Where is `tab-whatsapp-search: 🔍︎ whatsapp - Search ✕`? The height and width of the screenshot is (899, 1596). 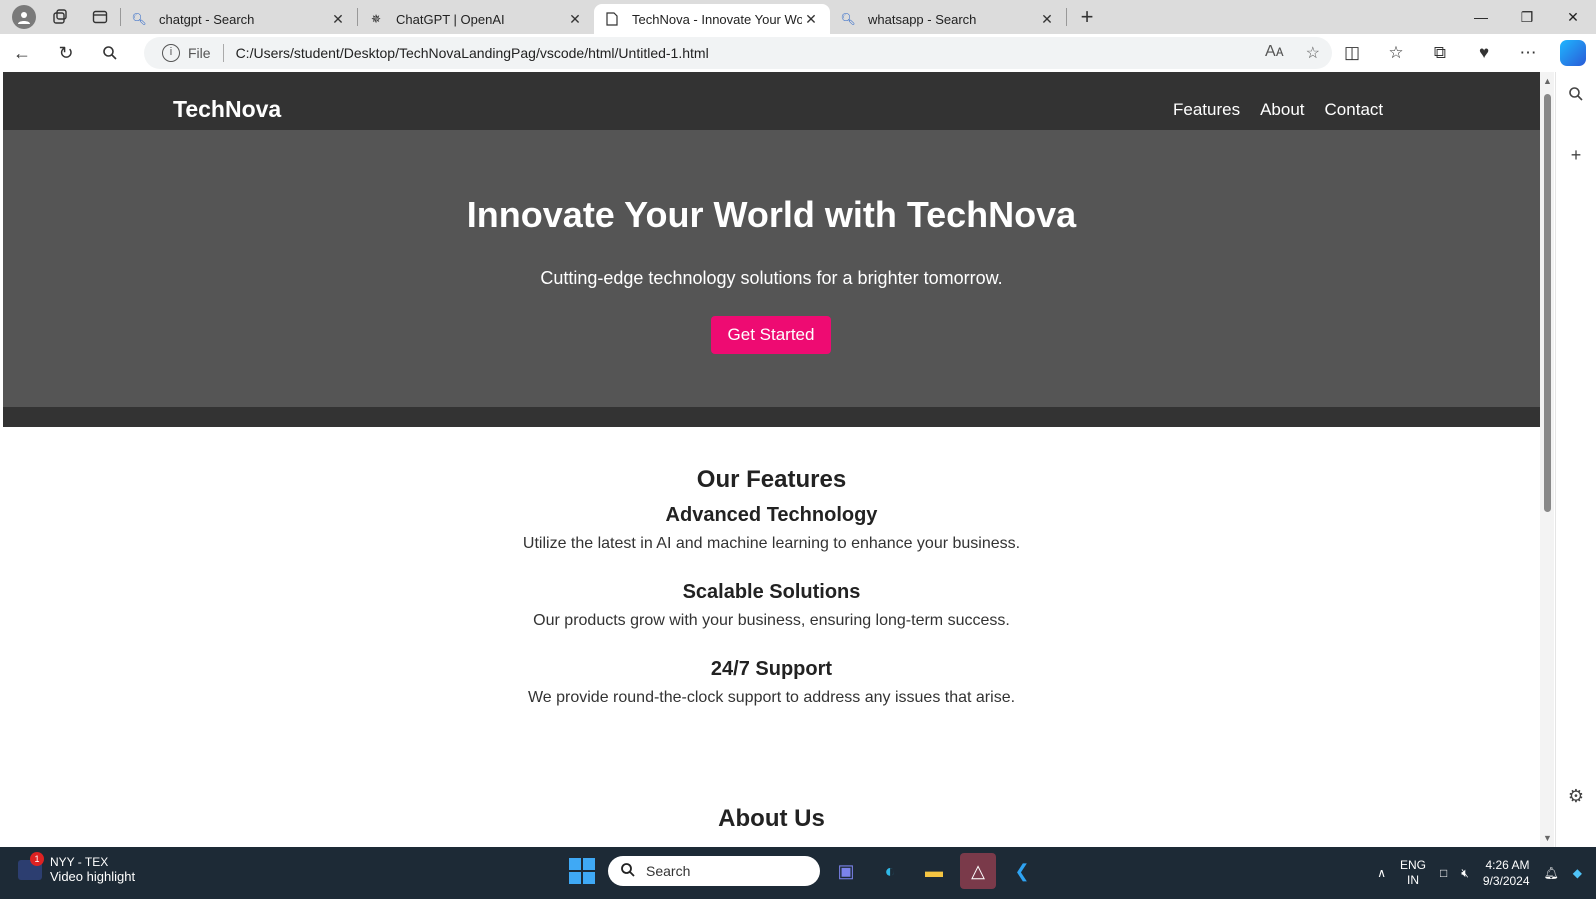
tab-whatsapp-search: 🔍︎ whatsapp - Search ✕ is located at coordinates (948, 19).